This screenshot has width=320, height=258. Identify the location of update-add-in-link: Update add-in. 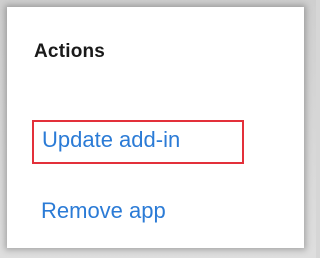
(138, 142).